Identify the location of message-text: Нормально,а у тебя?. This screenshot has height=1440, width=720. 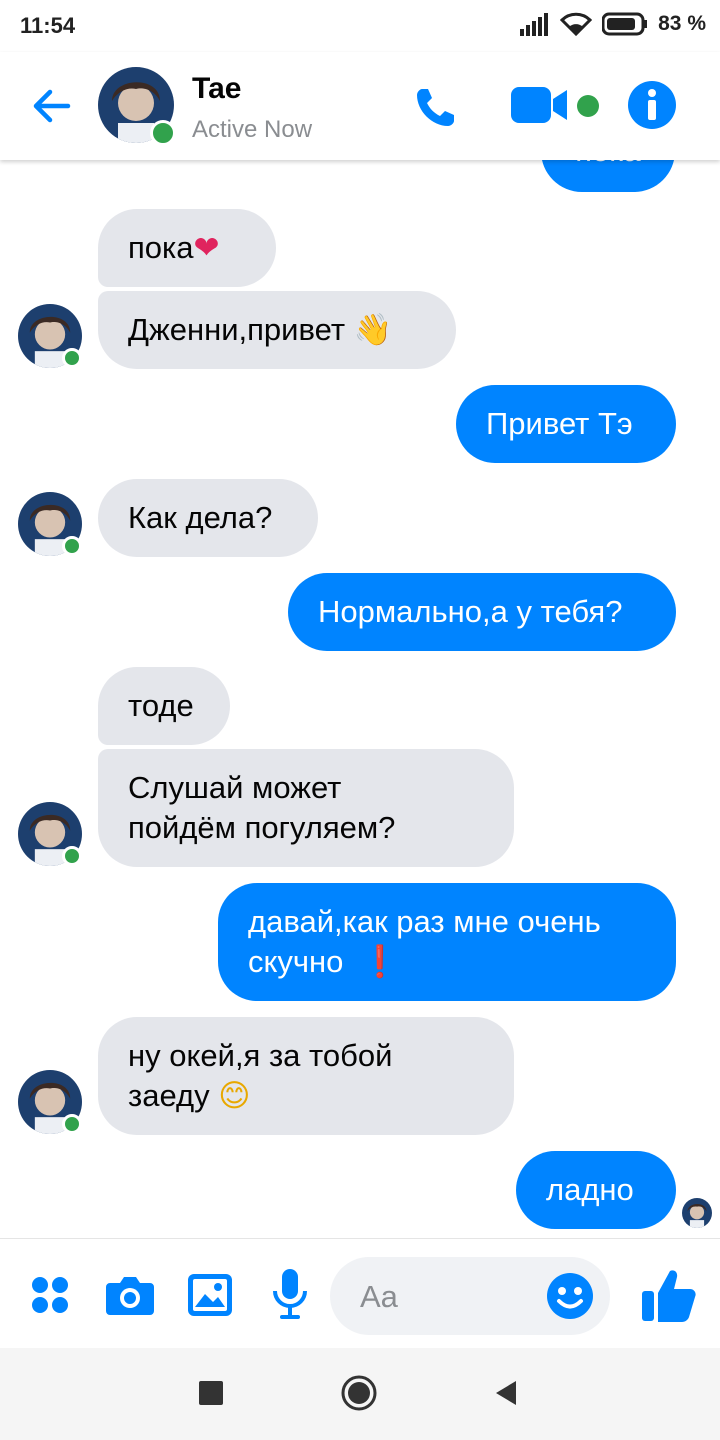
(470, 611).